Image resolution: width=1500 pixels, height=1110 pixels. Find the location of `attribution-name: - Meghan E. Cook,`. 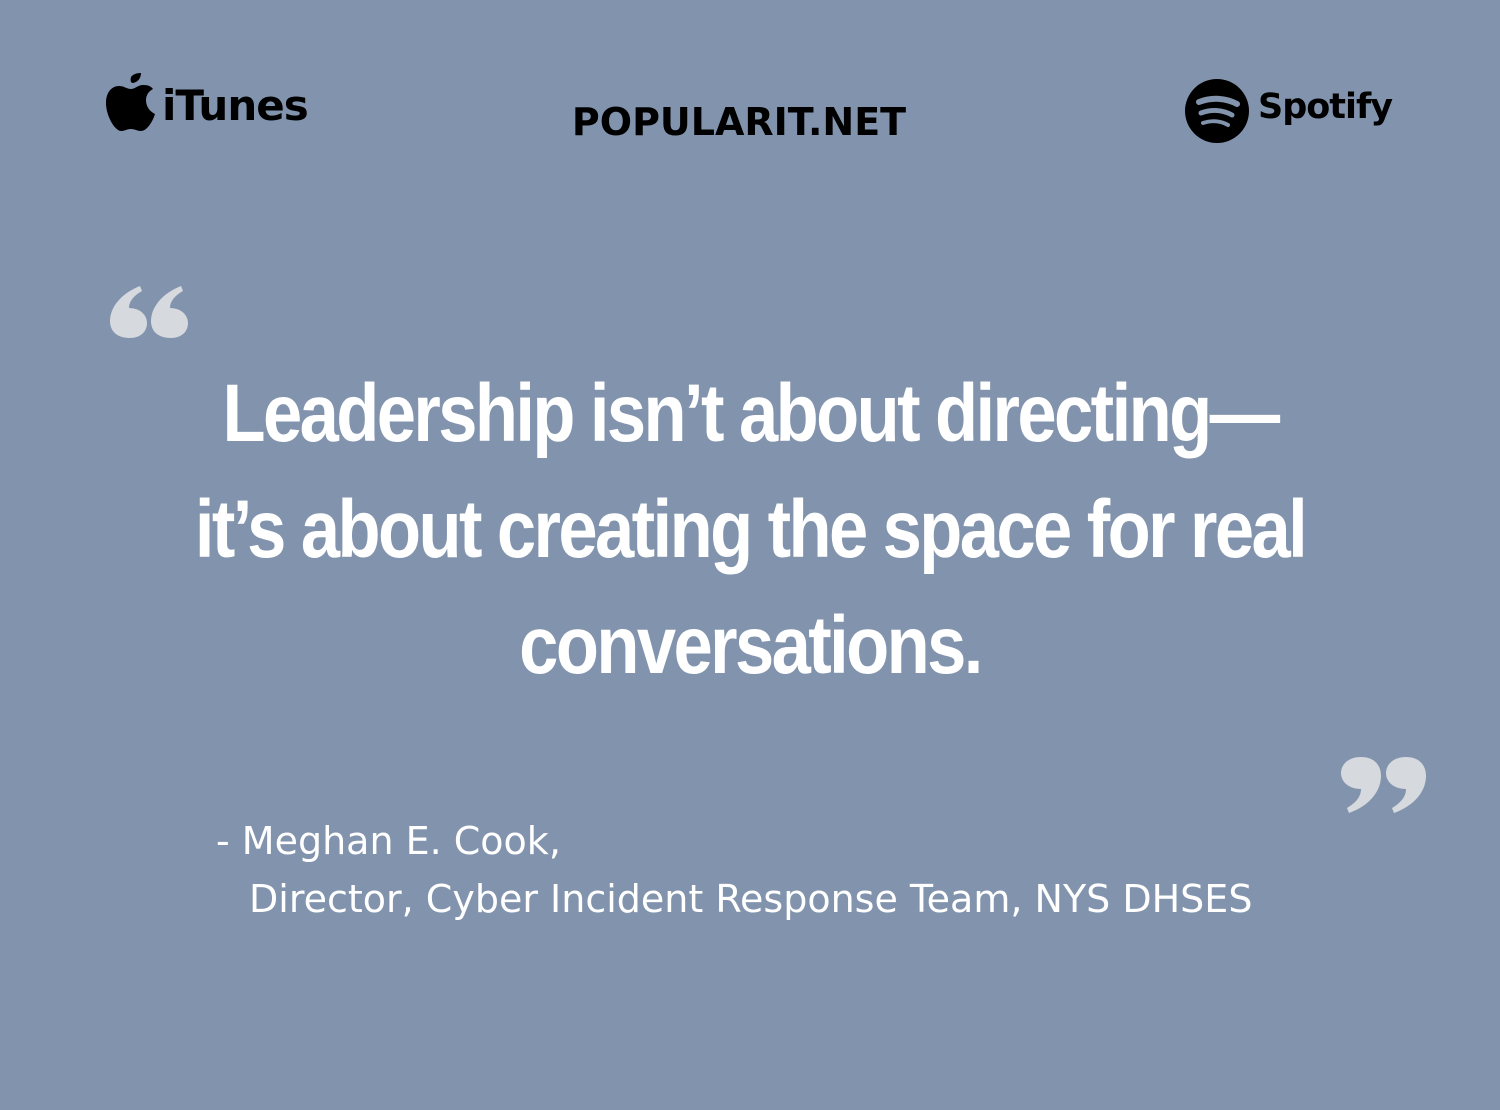

attribution-name: - Meghan E. Cook, is located at coordinates (388, 841).